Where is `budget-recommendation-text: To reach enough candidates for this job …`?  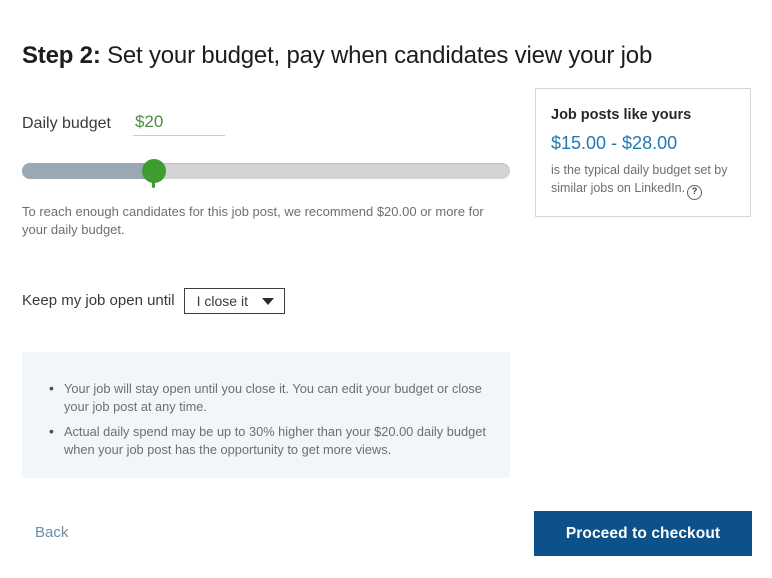
budget-recommendation-text: To reach enough candidates for this job … is located at coordinates (253, 220).